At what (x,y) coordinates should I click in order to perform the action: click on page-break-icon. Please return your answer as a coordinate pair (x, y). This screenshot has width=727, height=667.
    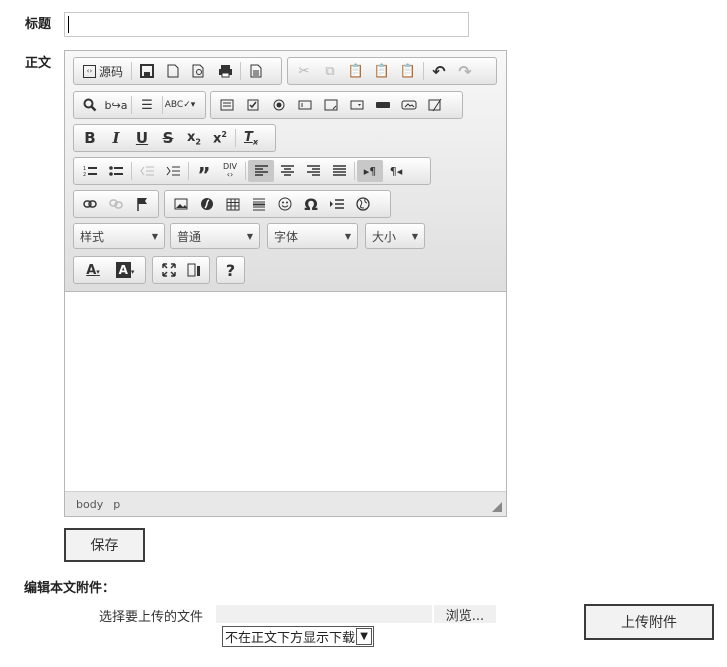
    Looking at the image, I should click on (337, 204).